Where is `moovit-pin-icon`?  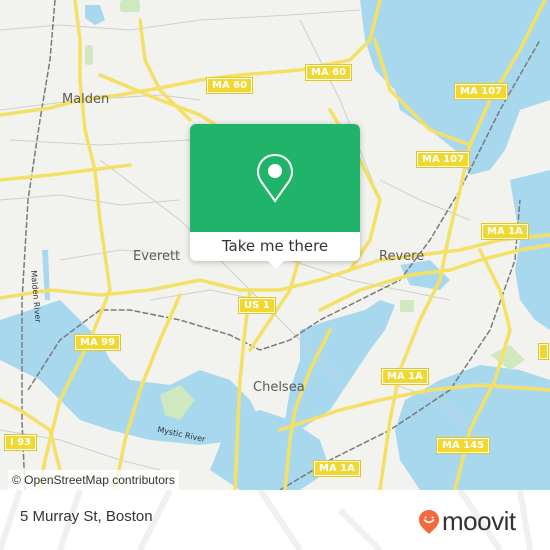
moovit-pin-icon is located at coordinates (429, 521).